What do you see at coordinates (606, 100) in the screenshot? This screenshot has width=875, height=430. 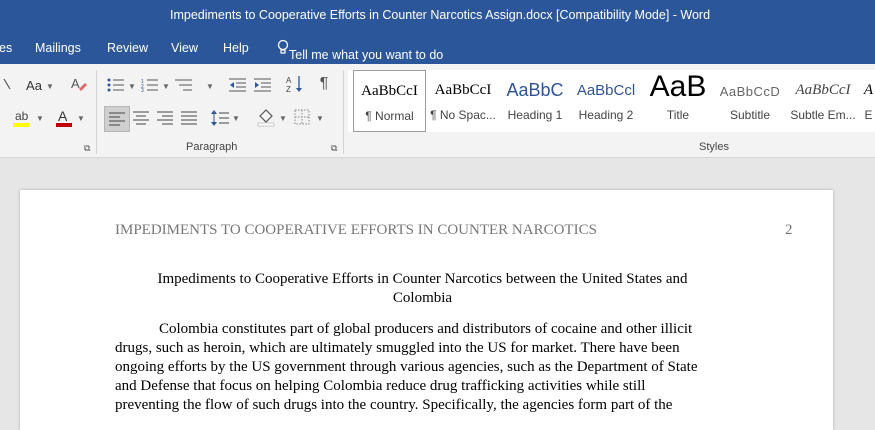 I see `style-heading-2: AaBbCcl Heading 2` at bounding box center [606, 100].